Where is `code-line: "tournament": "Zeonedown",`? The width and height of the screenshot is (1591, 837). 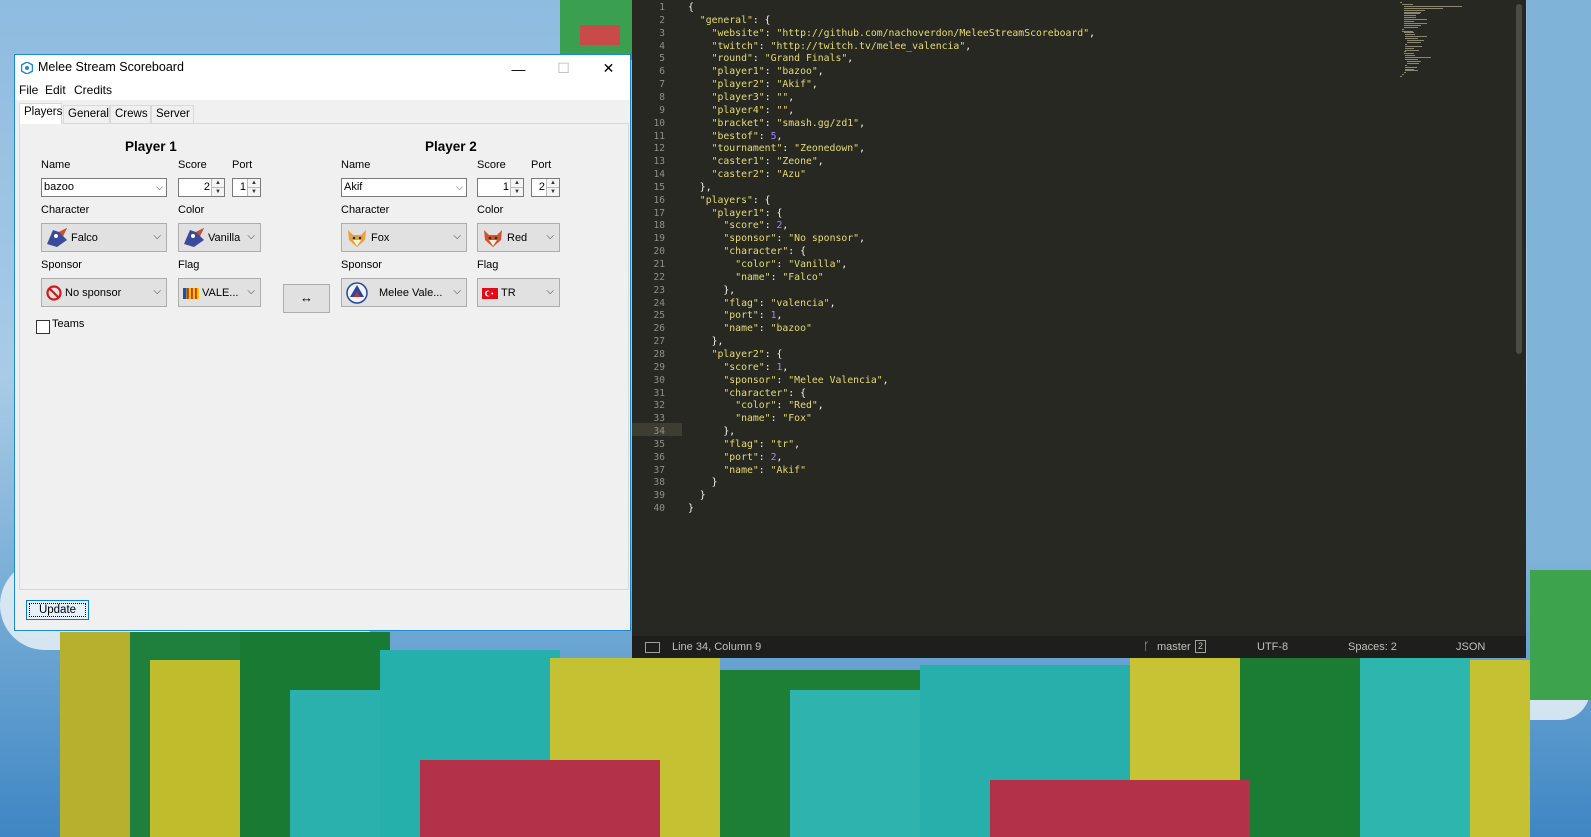 code-line: "tournament": "Zeonedown", is located at coordinates (788, 149).